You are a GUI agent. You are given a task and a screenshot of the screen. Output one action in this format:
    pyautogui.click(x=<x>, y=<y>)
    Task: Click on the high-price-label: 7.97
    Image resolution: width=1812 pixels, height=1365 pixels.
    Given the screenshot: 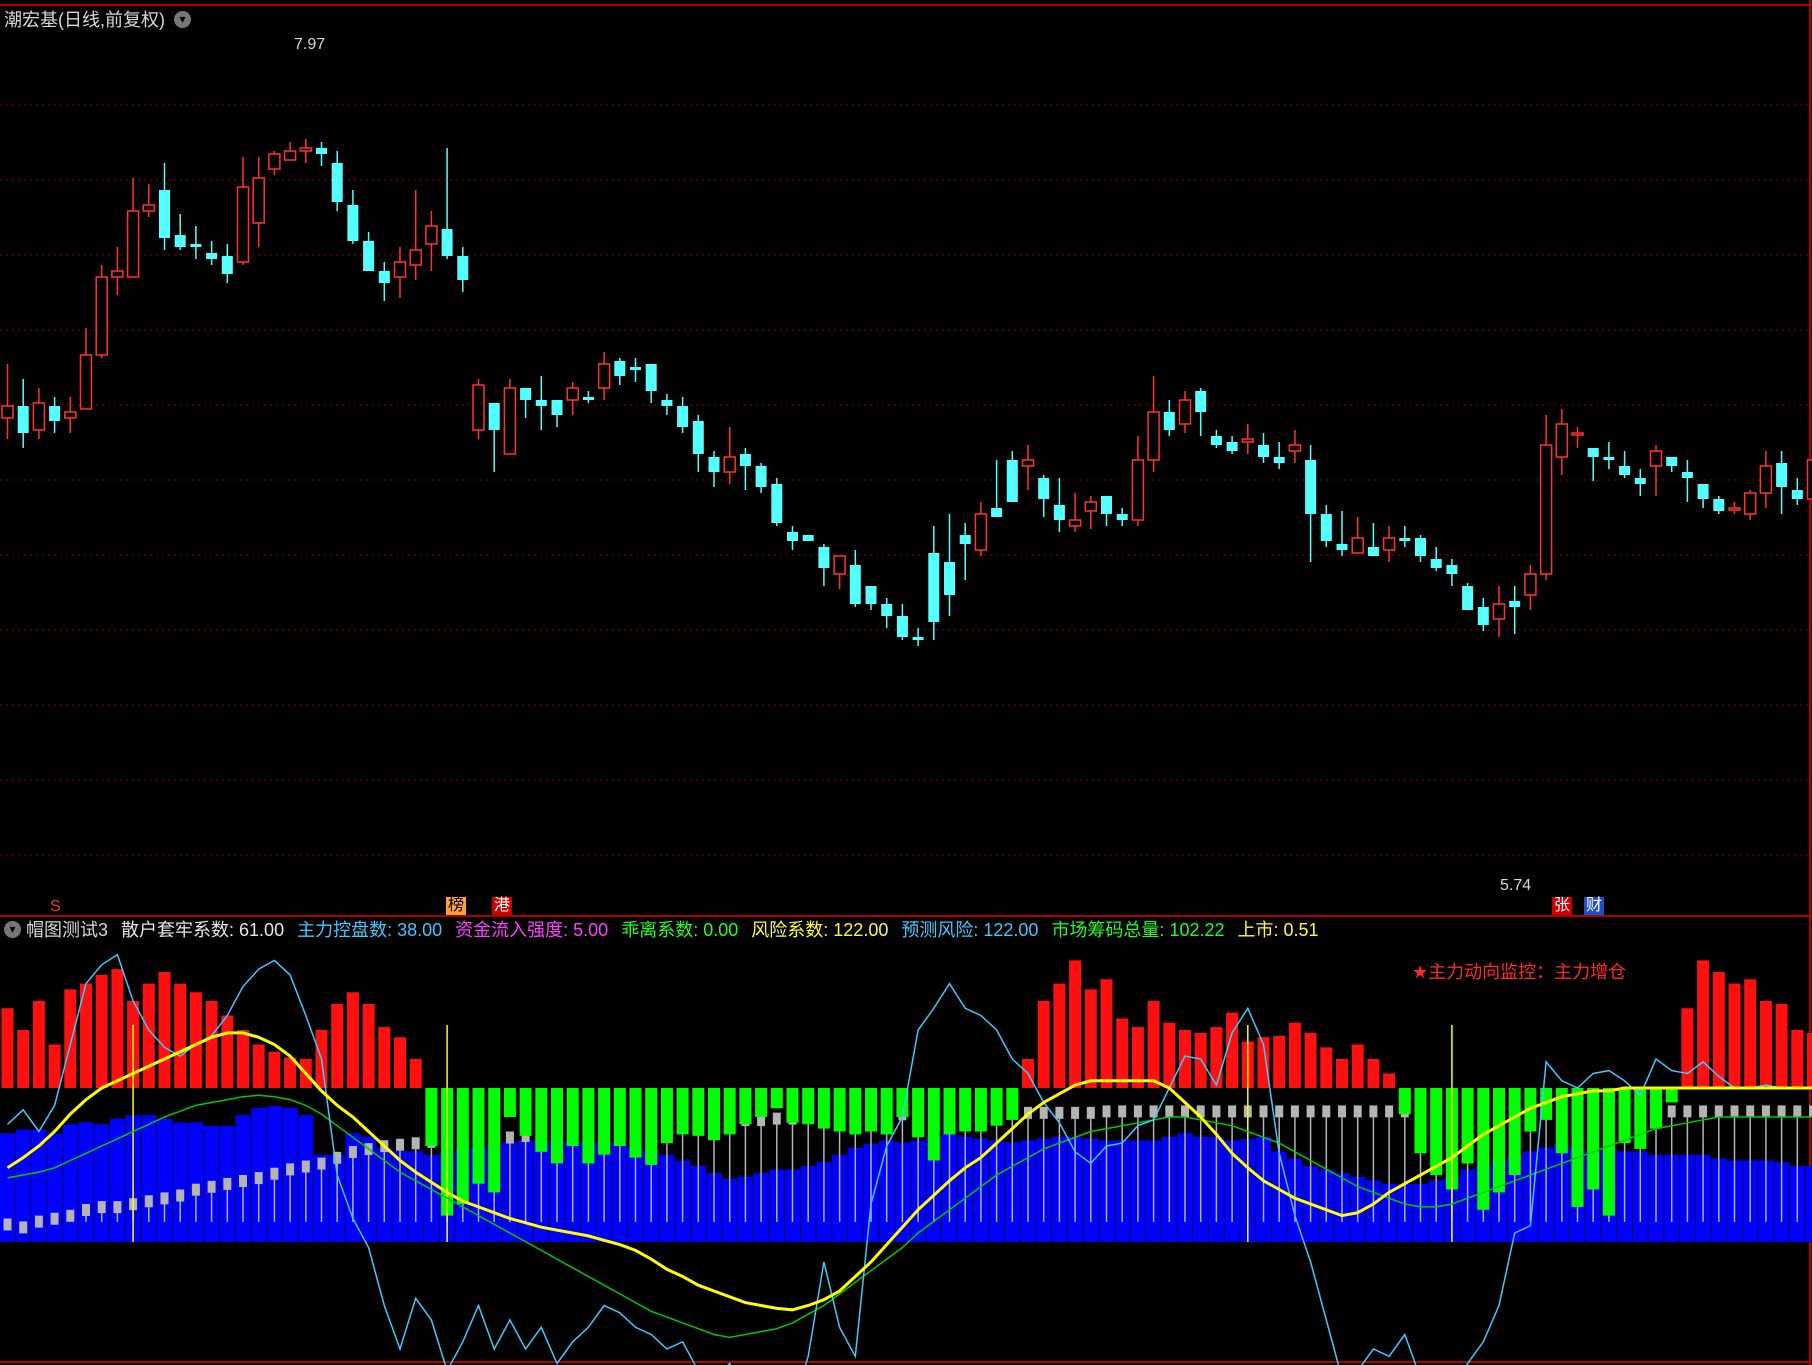 What is the action you would take?
    pyautogui.click(x=310, y=44)
    